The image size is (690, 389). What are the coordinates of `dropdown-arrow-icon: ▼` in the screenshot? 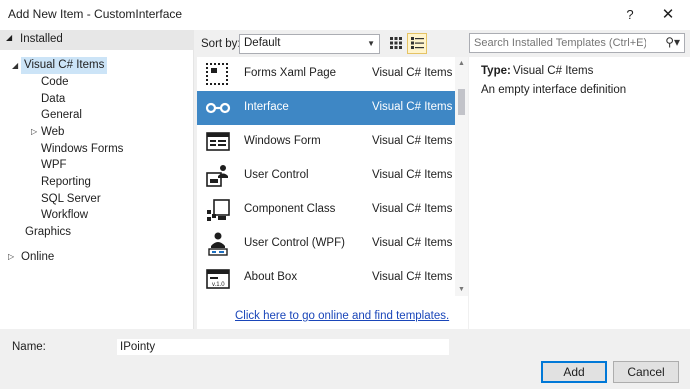 It's located at (371, 43).